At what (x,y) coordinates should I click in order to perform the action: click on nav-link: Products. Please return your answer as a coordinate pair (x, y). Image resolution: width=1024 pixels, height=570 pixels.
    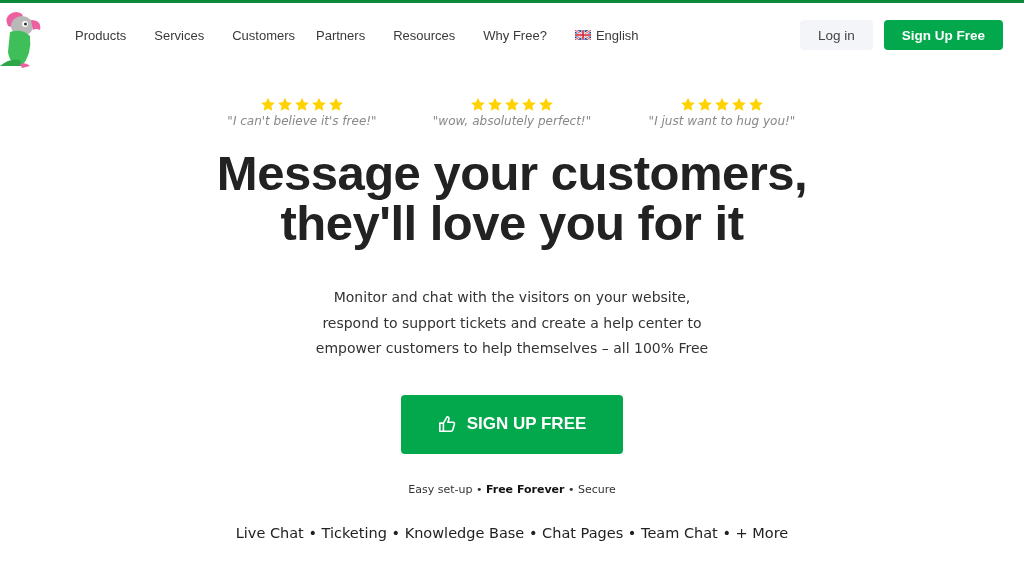
    Looking at the image, I should click on (101, 35).